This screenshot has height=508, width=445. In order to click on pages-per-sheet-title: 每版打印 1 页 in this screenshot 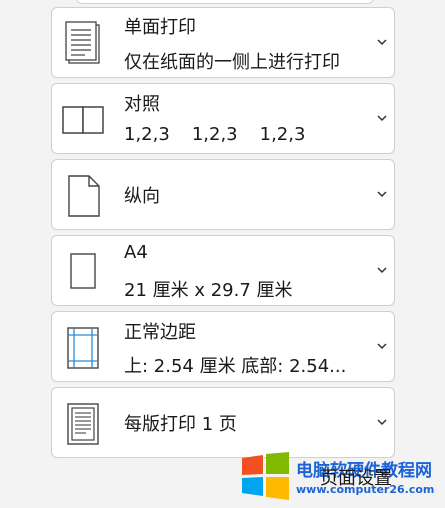, I will do `click(180, 424)`.